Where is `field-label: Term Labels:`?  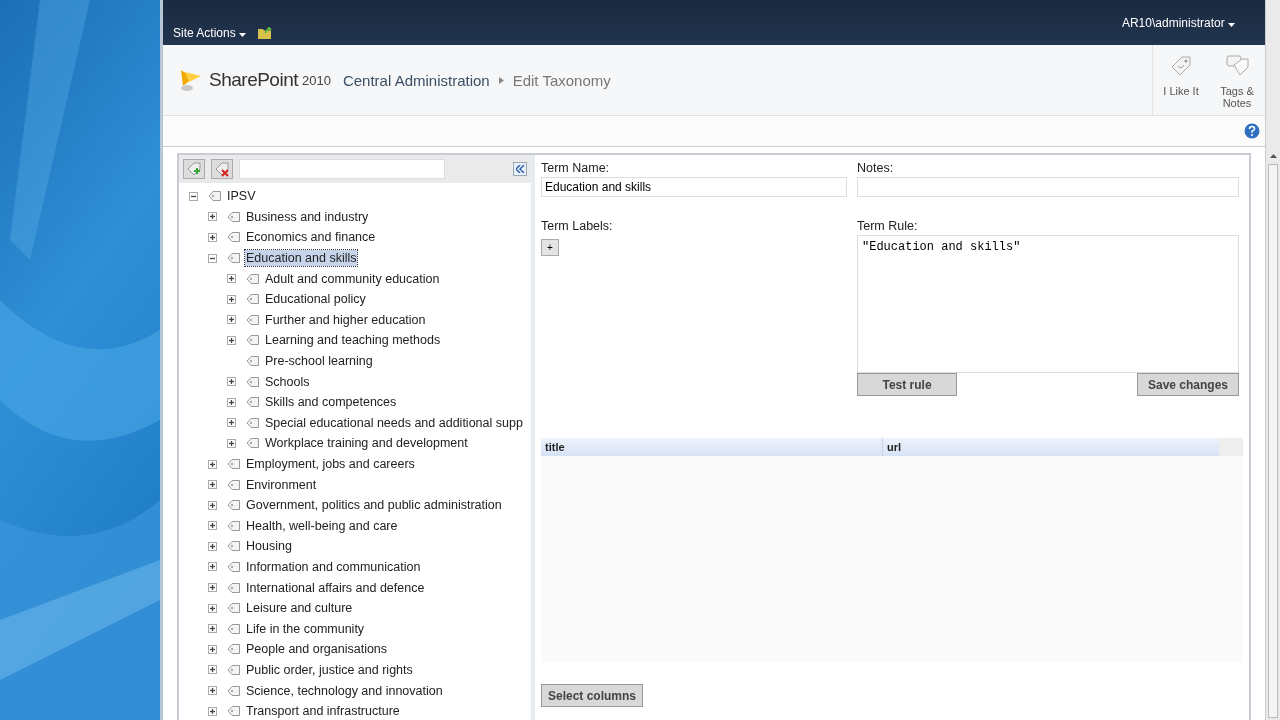 field-label: Term Labels: is located at coordinates (577, 226).